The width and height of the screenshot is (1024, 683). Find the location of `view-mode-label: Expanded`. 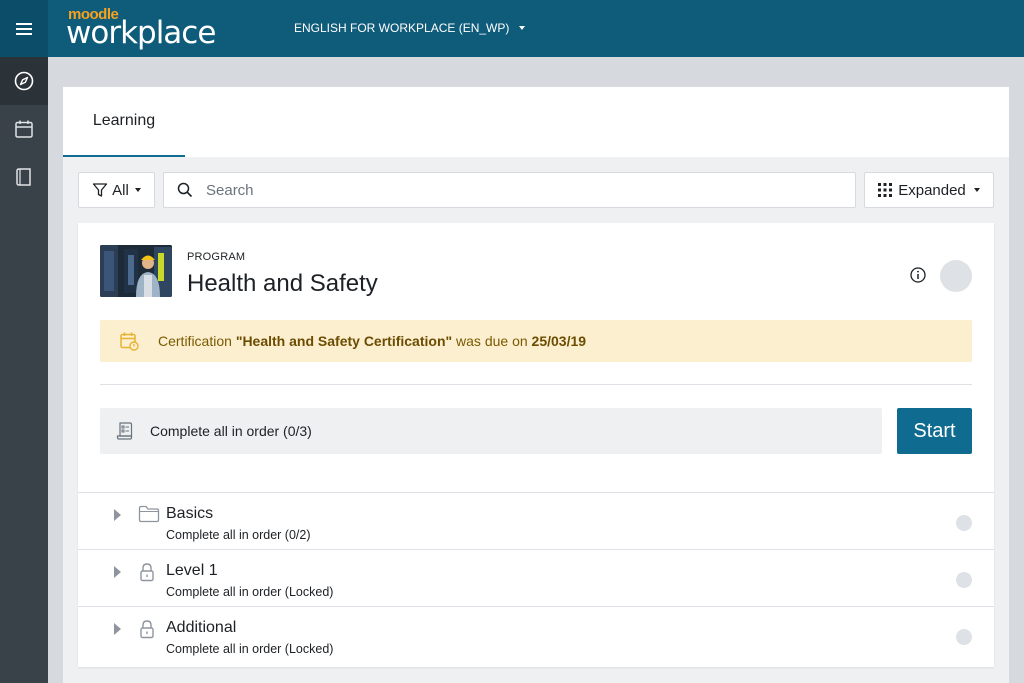

view-mode-label: Expanded is located at coordinates (932, 190).